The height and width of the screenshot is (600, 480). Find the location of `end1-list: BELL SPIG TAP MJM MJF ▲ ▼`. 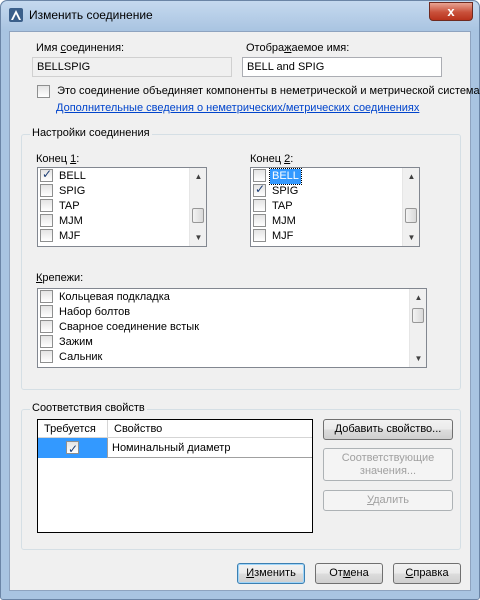

end1-list: BELL SPIG TAP MJM MJF ▲ ▼ is located at coordinates (122, 207).